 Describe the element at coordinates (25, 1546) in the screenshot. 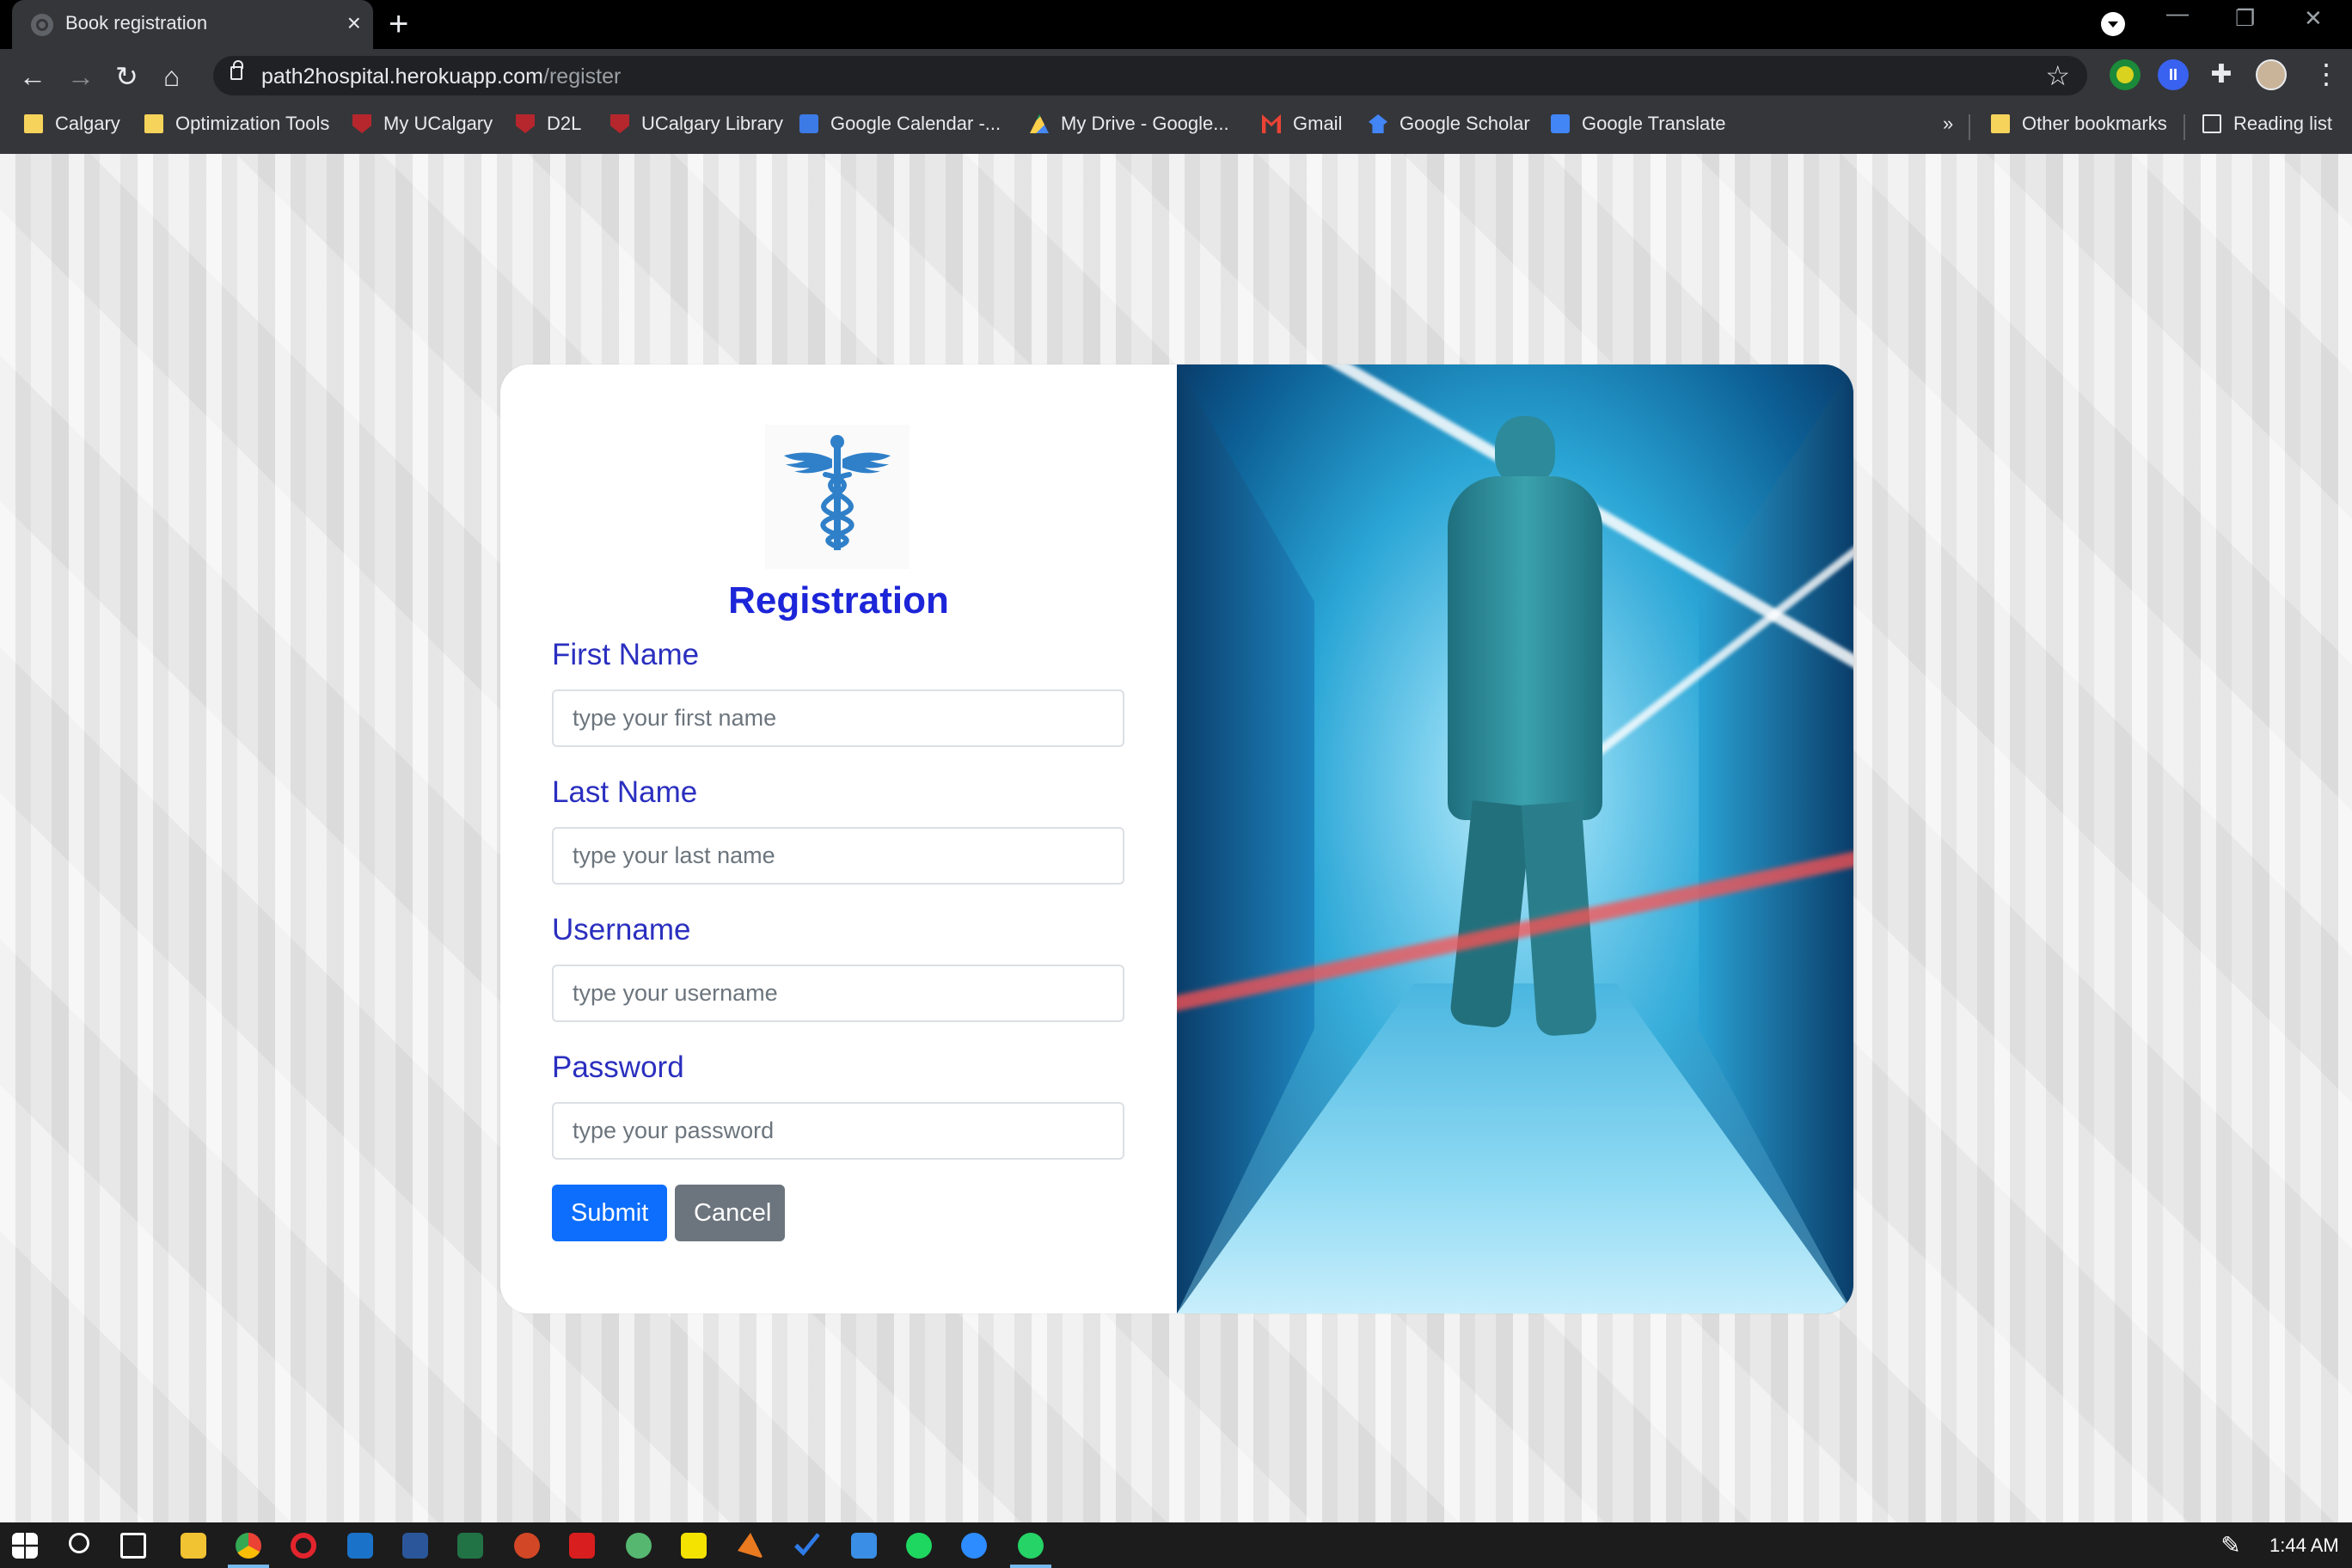

I see `windows-start-icon` at that location.